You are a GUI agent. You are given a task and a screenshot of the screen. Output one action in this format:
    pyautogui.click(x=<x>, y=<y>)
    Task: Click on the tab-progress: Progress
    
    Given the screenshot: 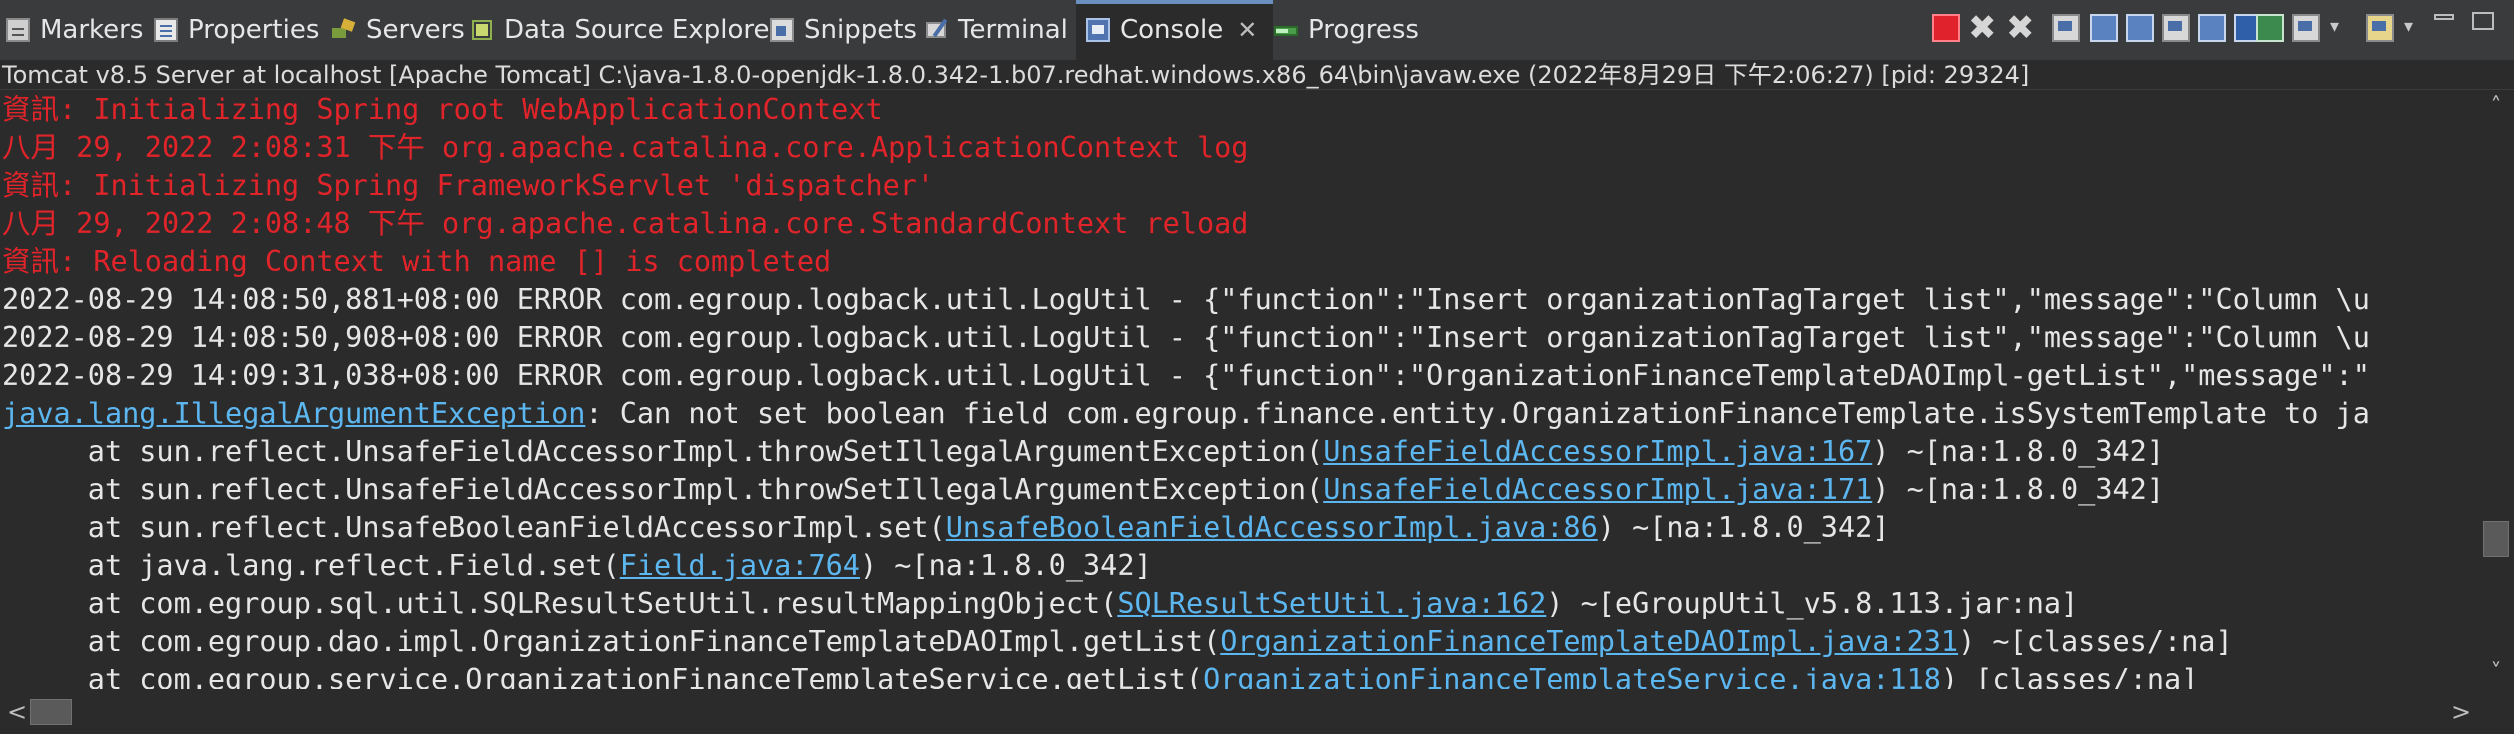 What is the action you would take?
    pyautogui.click(x=1346, y=30)
    